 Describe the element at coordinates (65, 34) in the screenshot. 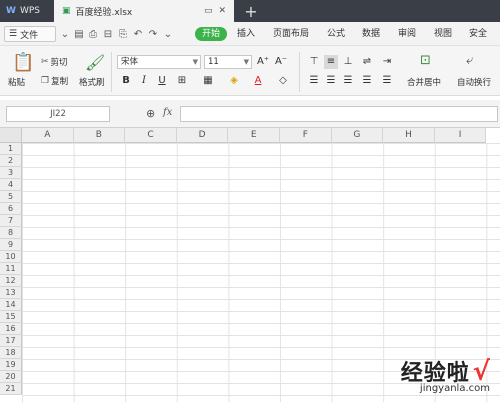

I see `dropdown-arrow-icon: ⌄` at that location.